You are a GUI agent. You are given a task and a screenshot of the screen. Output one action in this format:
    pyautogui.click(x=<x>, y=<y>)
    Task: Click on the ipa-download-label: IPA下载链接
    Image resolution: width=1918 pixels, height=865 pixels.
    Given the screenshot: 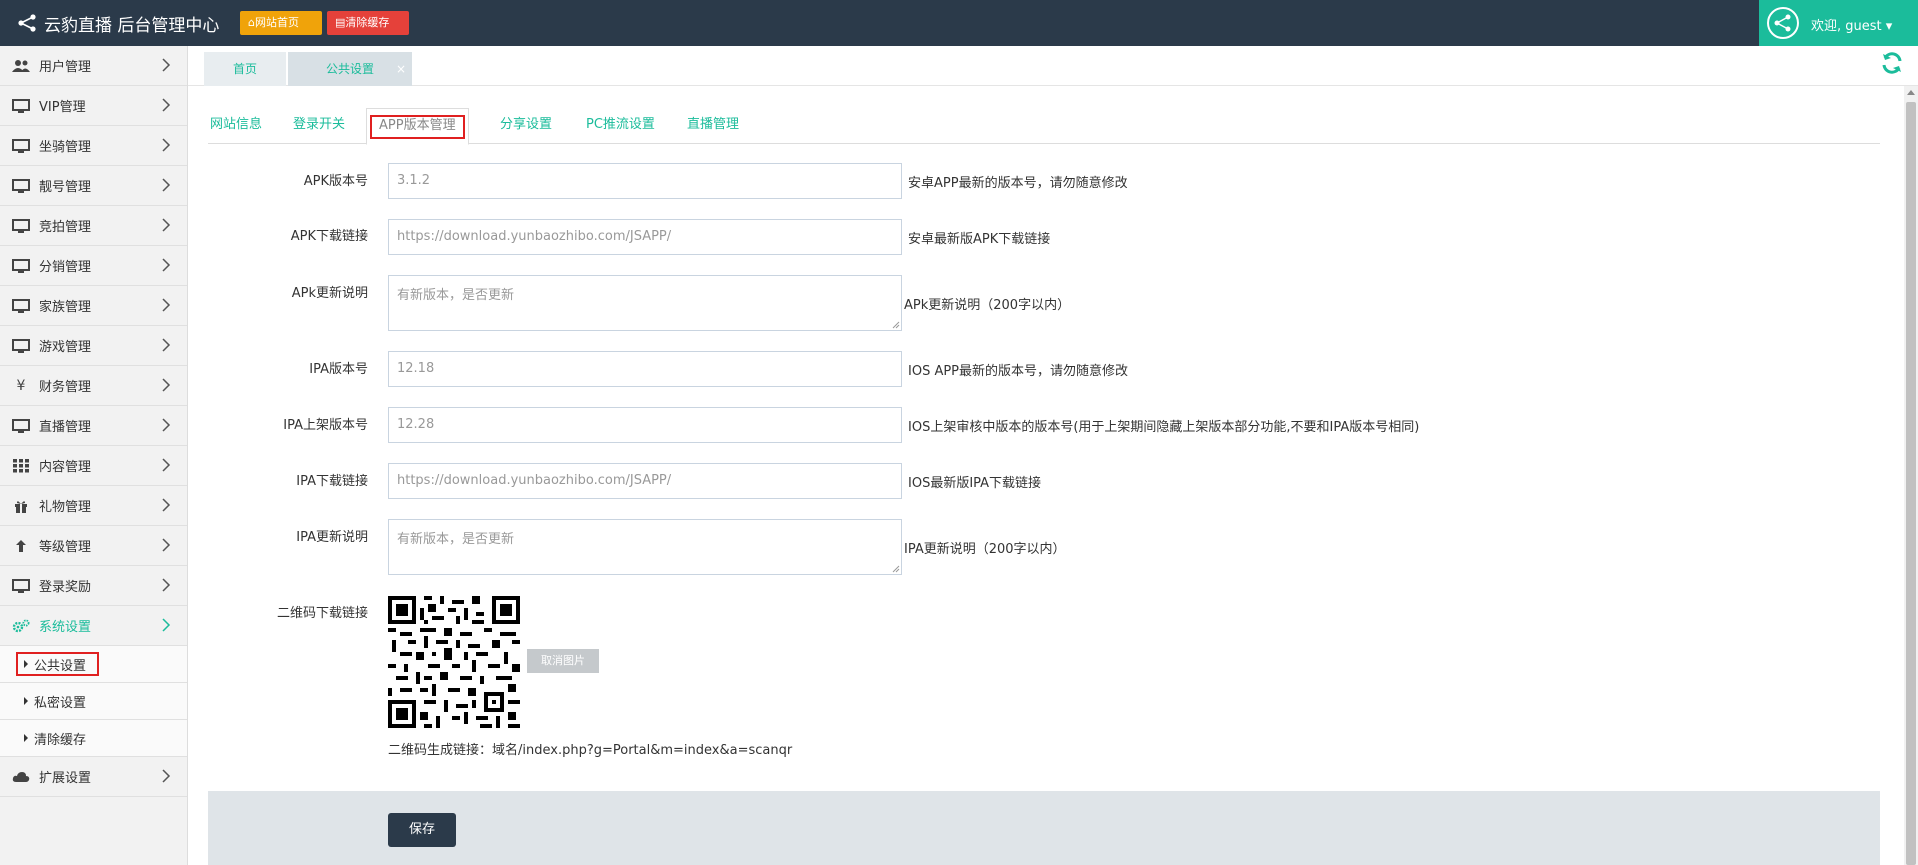 What is the action you would take?
    pyautogui.click(x=332, y=481)
    